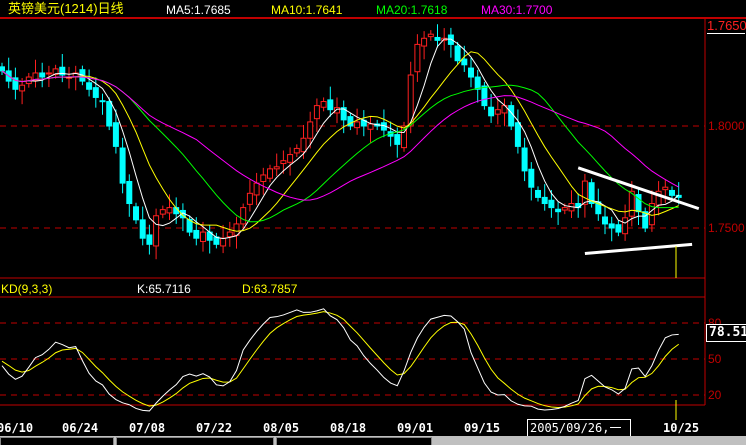  I want to click on ma5-value: MA5:1.7685, so click(198, 10).